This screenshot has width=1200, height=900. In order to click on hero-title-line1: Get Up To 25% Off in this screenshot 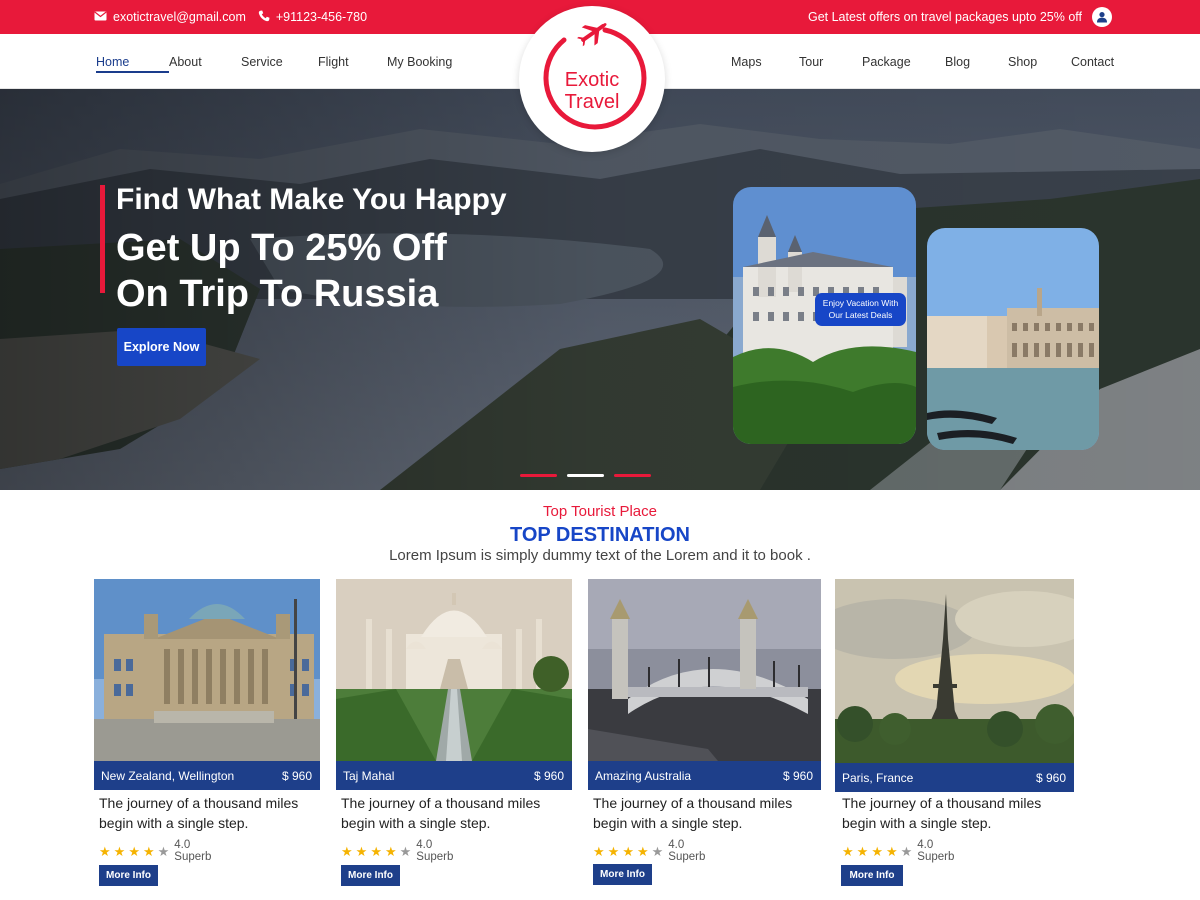, I will do `click(281, 248)`.